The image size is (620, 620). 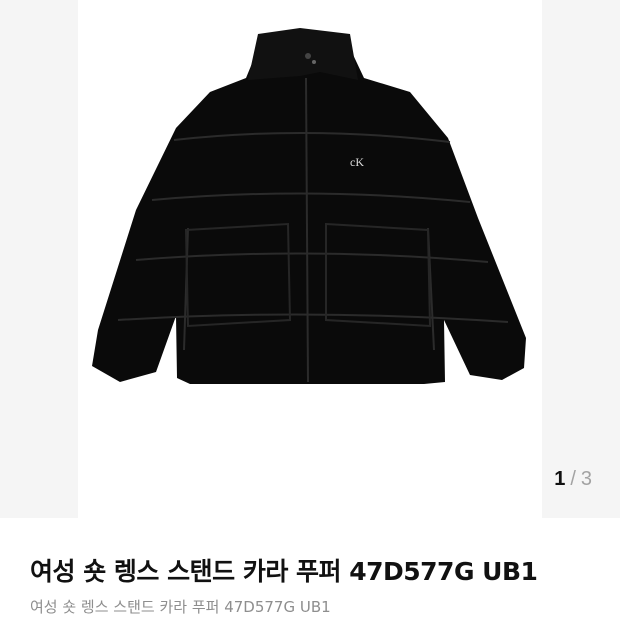 What do you see at coordinates (586, 479) in the screenshot?
I see `image-counter-total: 3` at bounding box center [586, 479].